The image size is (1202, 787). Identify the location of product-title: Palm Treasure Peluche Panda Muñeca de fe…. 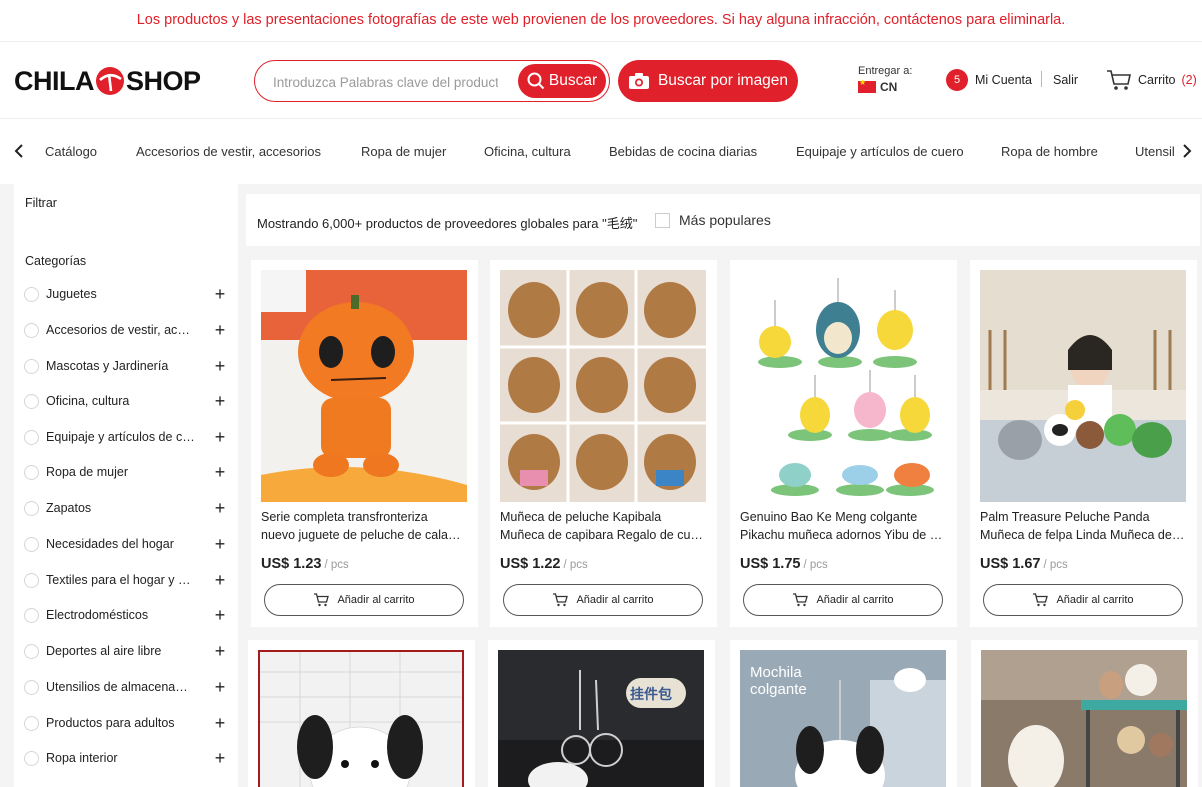
(1083, 526).